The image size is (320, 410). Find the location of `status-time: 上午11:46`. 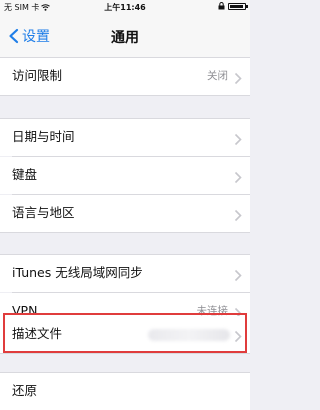

status-time: 上午11:46 is located at coordinates (125, 7).